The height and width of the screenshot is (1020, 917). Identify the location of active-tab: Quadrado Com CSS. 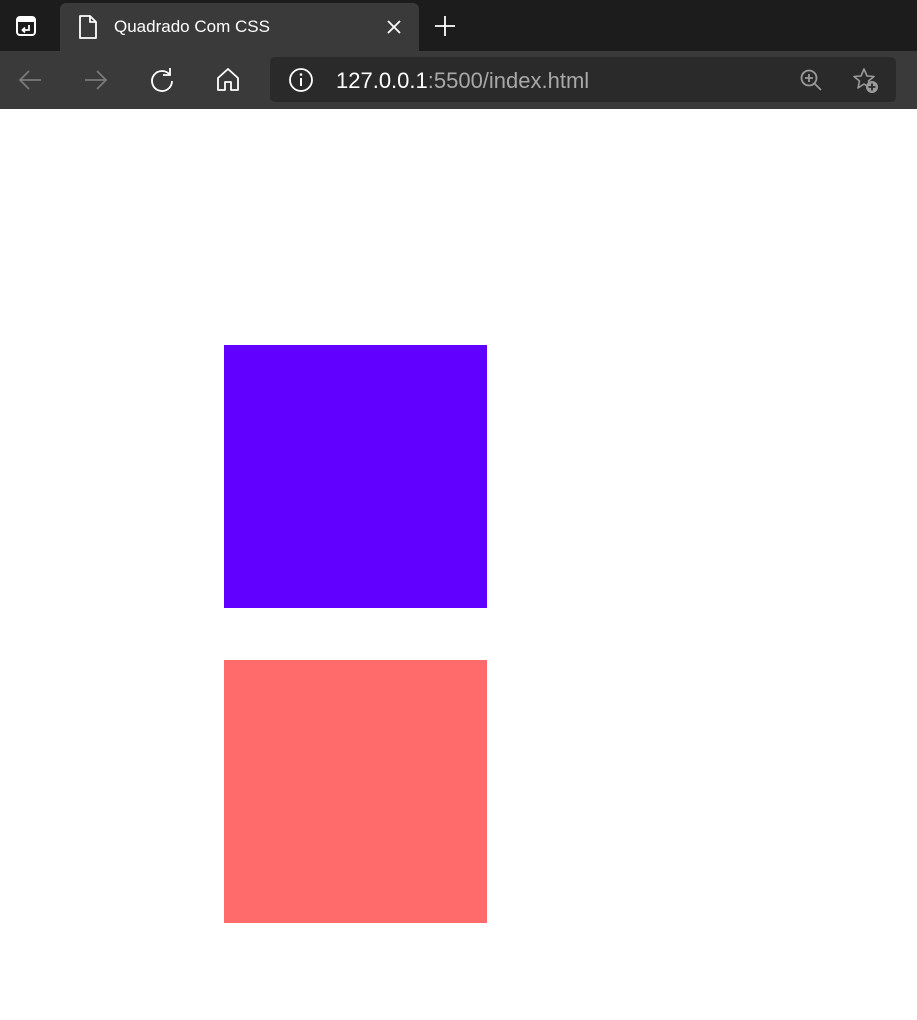
(239, 27).